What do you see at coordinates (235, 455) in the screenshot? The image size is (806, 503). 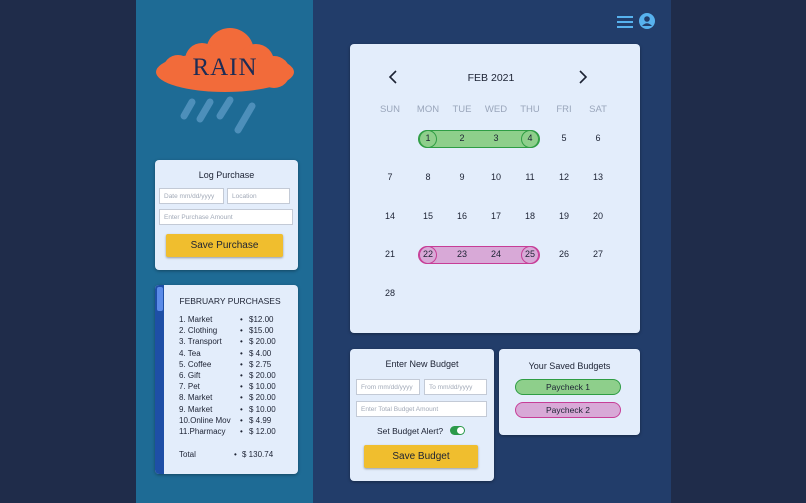 I see `purchases-total-row: Total • $ 130.74` at bounding box center [235, 455].